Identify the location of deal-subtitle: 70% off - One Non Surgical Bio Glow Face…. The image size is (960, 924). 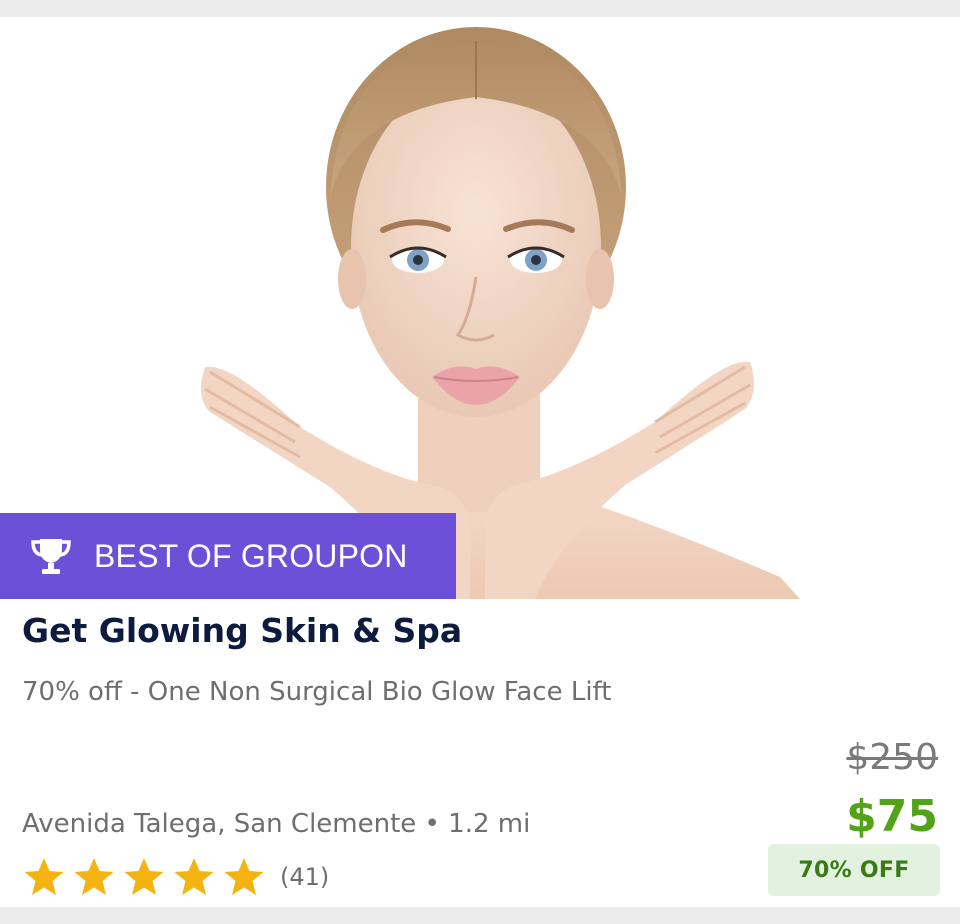
(317, 692).